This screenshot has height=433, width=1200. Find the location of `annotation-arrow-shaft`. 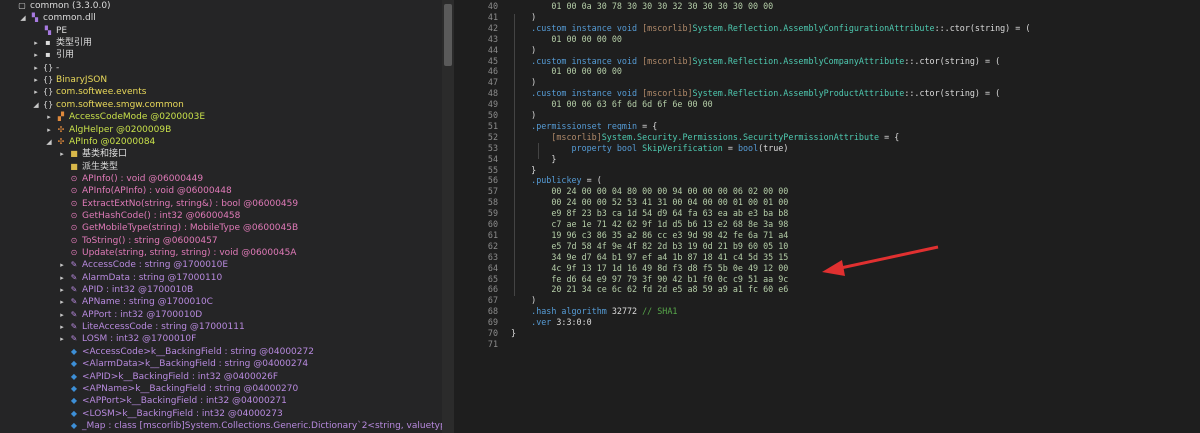

annotation-arrow-shaft is located at coordinates (887, 258).